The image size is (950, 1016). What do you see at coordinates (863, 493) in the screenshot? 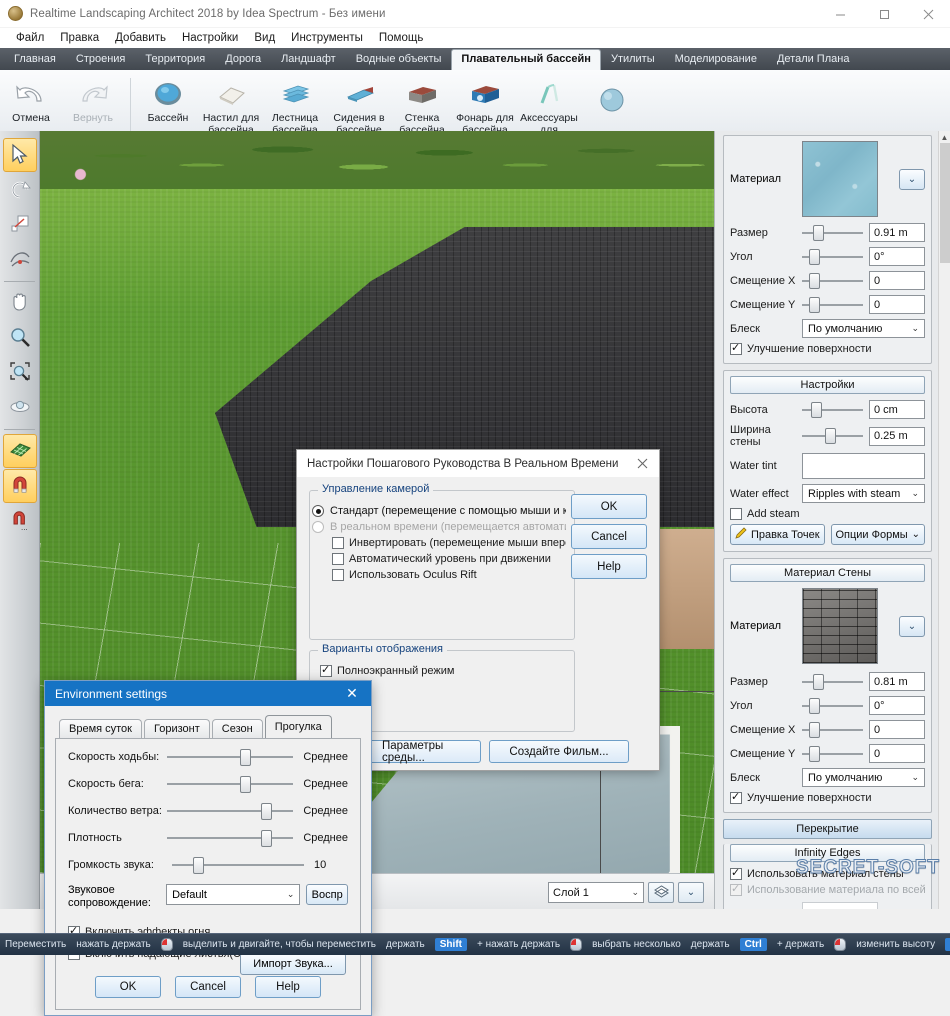
I see `water-effect-select: Ripples with steam ⌄` at bounding box center [863, 493].